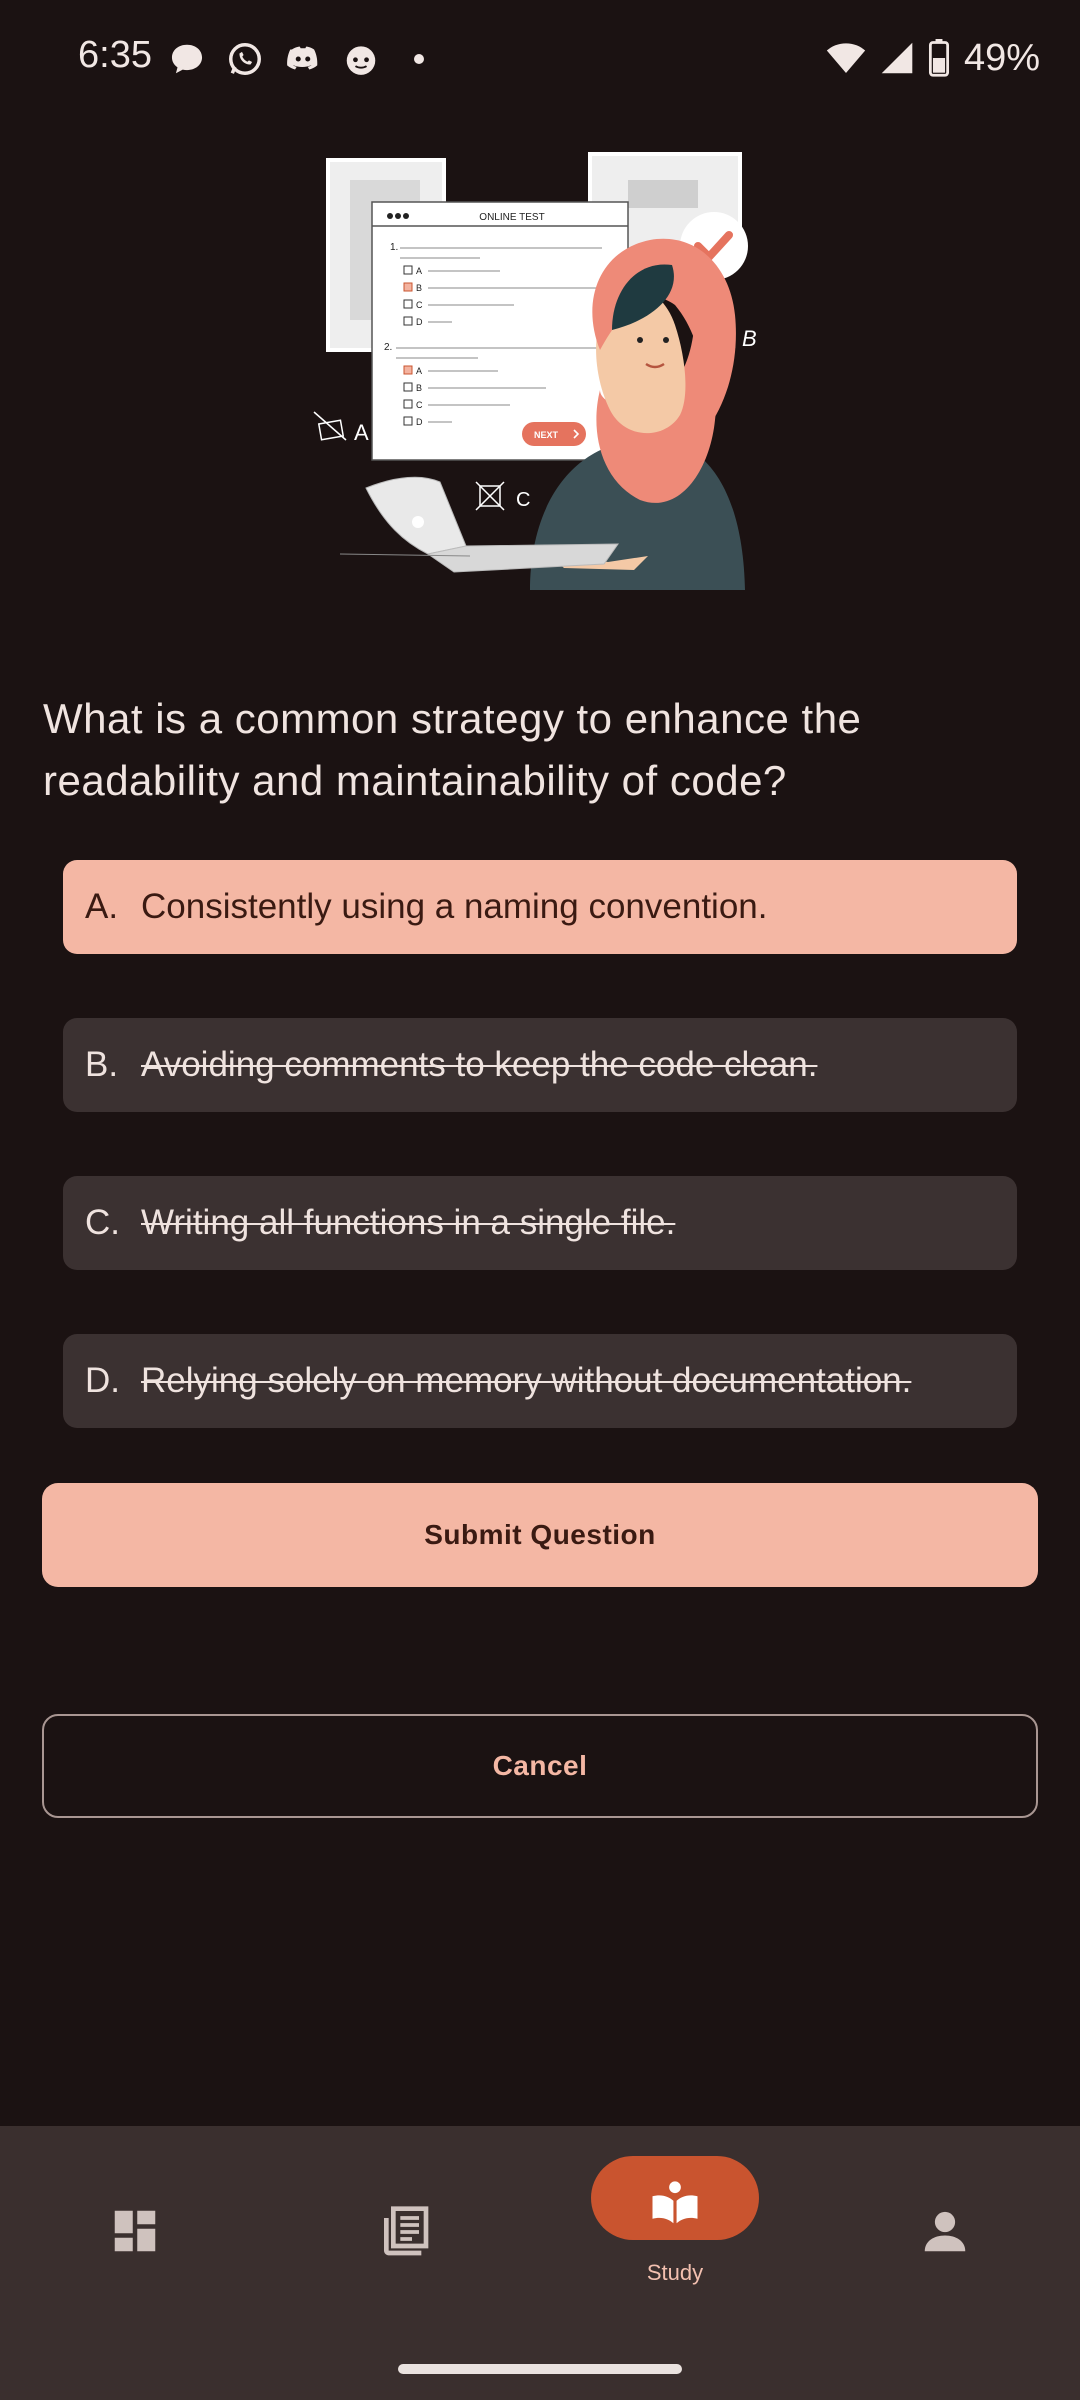 The width and height of the screenshot is (1080, 2400). Describe the element at coordinates (540, 1766) in the screenshot. I see `cancel-button: Cancel` at that location.